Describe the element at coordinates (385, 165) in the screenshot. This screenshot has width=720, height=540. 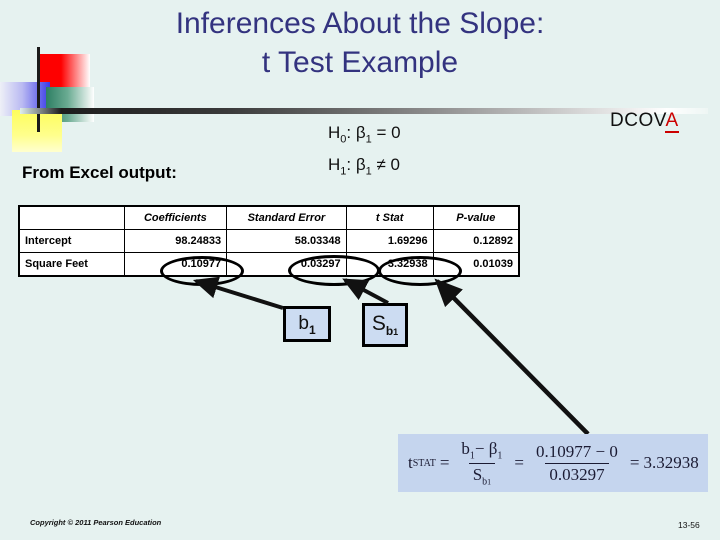
I see `alt-hypothesis-rest: ≠ 0` at that location.